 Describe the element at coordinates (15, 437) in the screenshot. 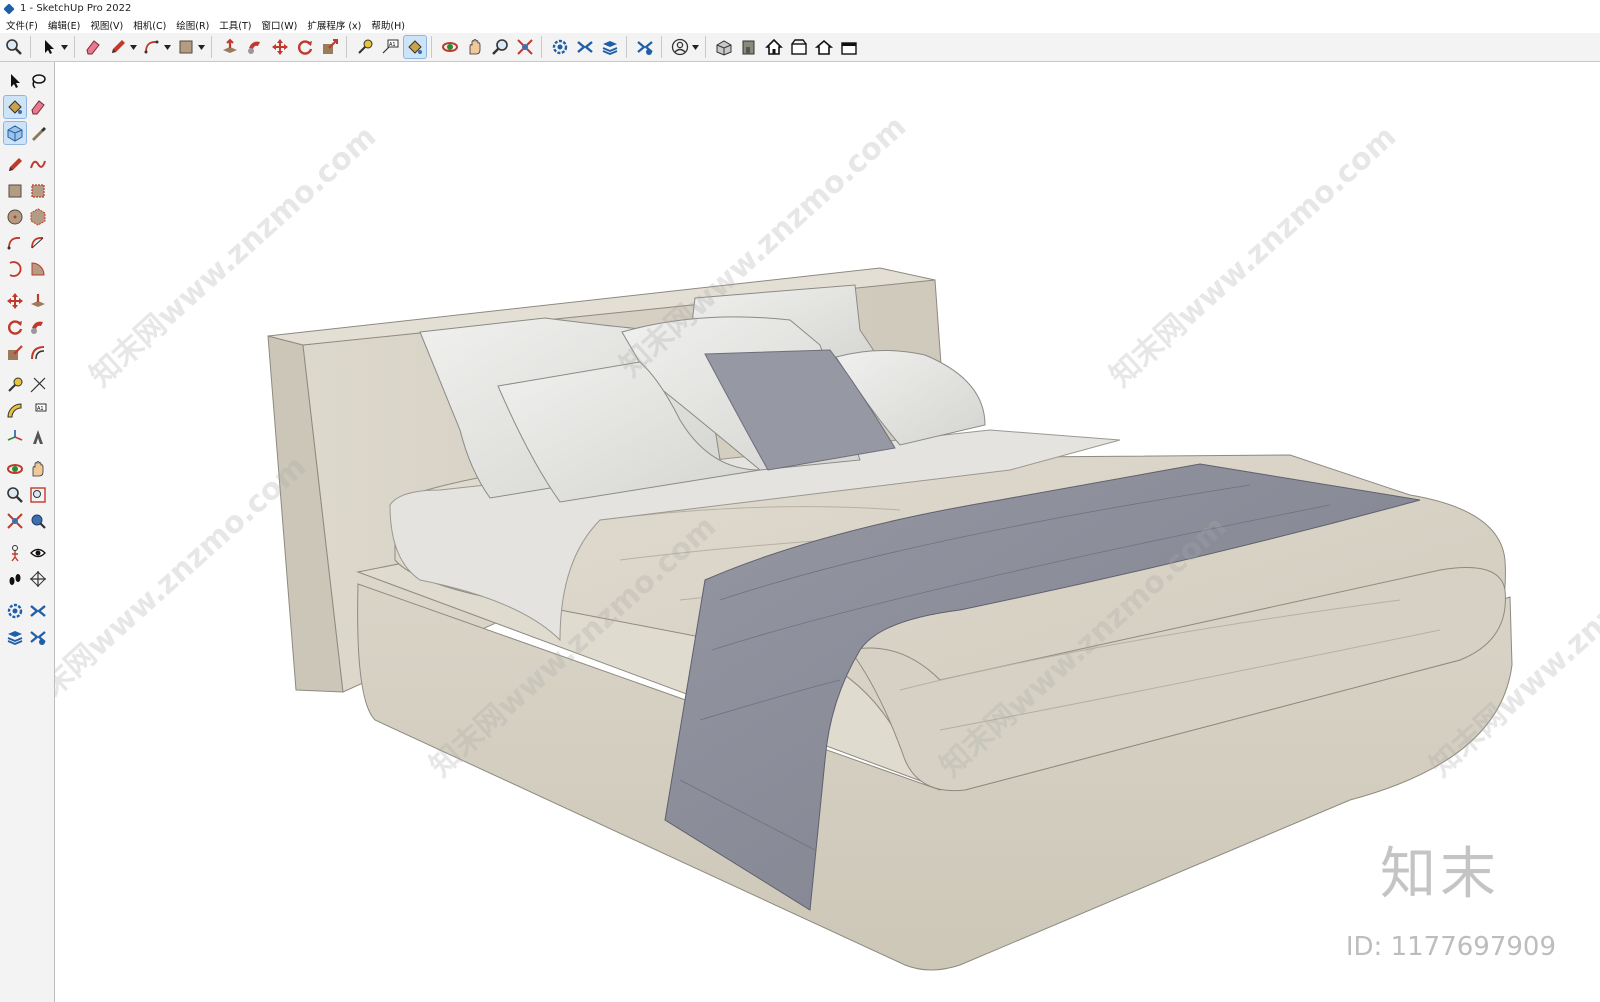

I see `axes-icon` at that location.